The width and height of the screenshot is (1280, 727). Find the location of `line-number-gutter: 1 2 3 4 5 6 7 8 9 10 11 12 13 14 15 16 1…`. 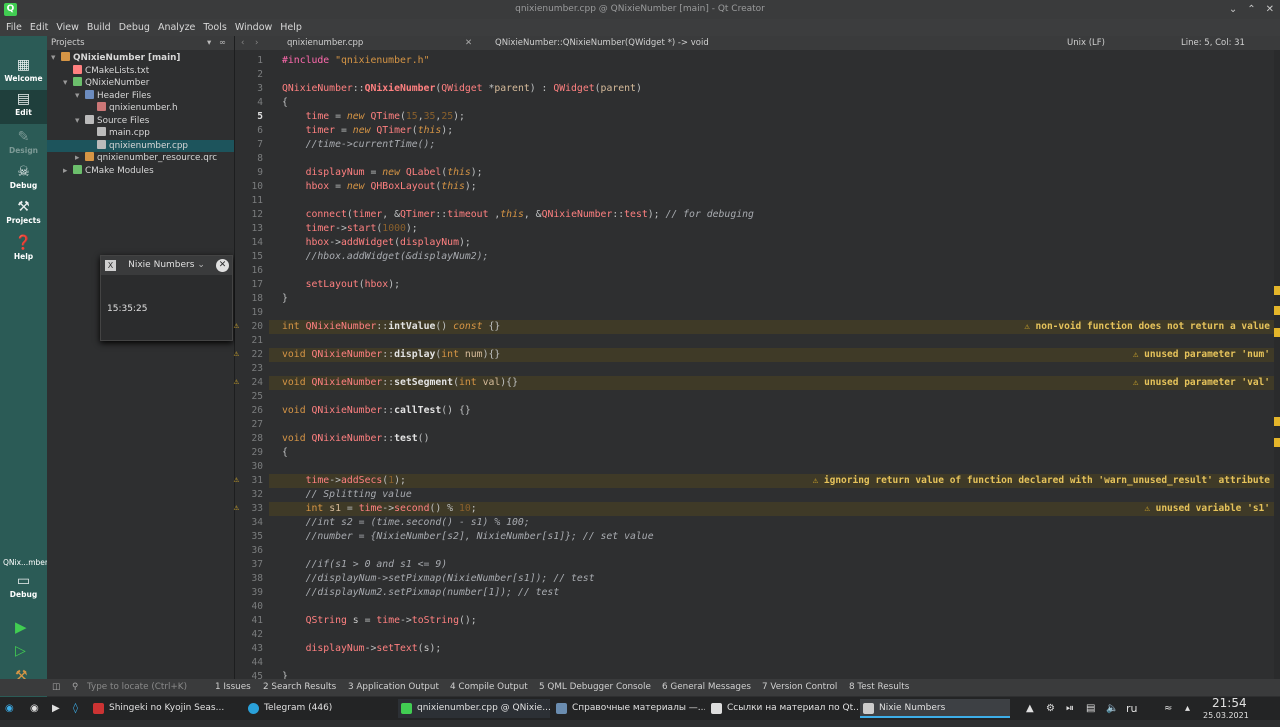

line-number-gutter: 1 2 3 4 5 6 7 8 9 10 11 12 13 14 15 16 1… is located at coordinates (251, 366).